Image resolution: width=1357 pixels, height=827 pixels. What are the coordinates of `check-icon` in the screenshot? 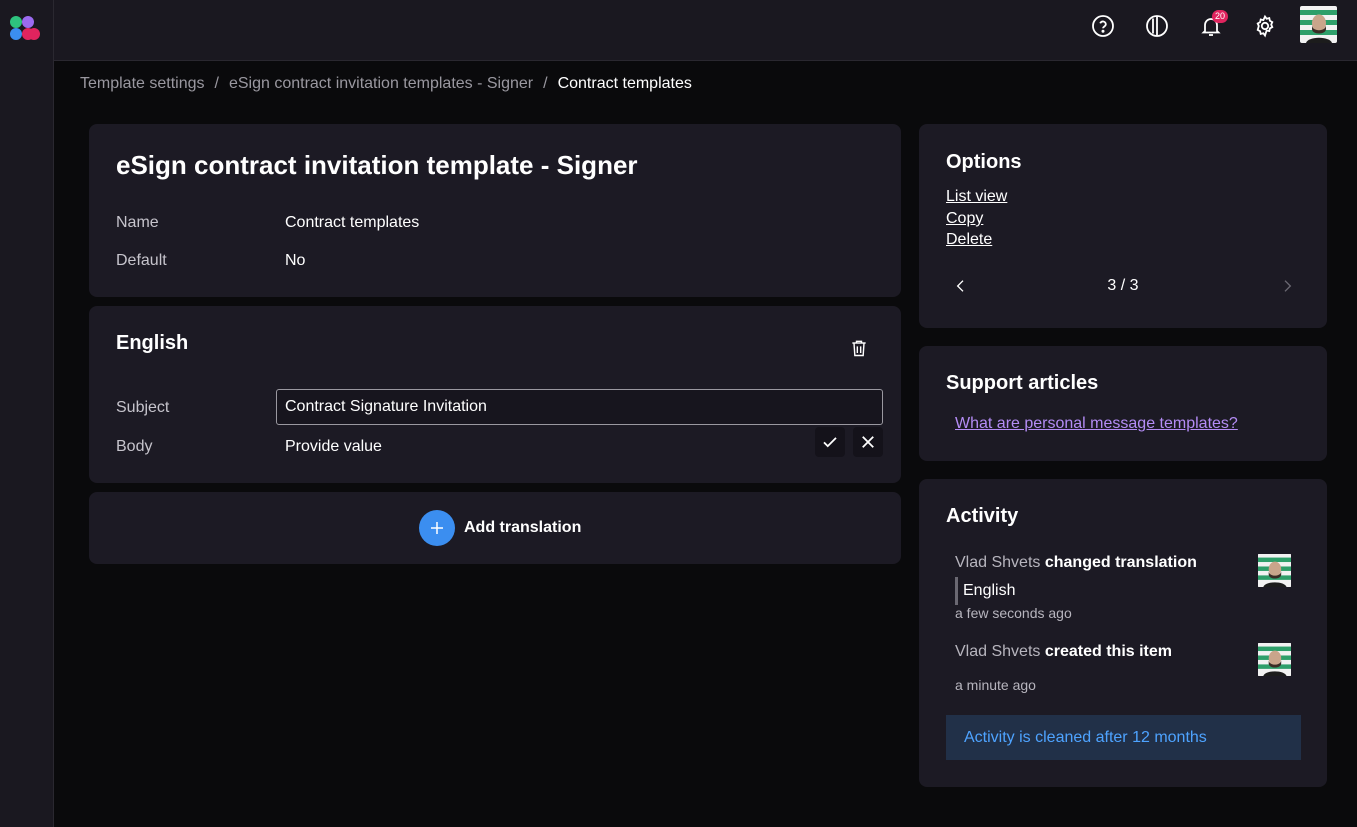 It's located at (830, 442).